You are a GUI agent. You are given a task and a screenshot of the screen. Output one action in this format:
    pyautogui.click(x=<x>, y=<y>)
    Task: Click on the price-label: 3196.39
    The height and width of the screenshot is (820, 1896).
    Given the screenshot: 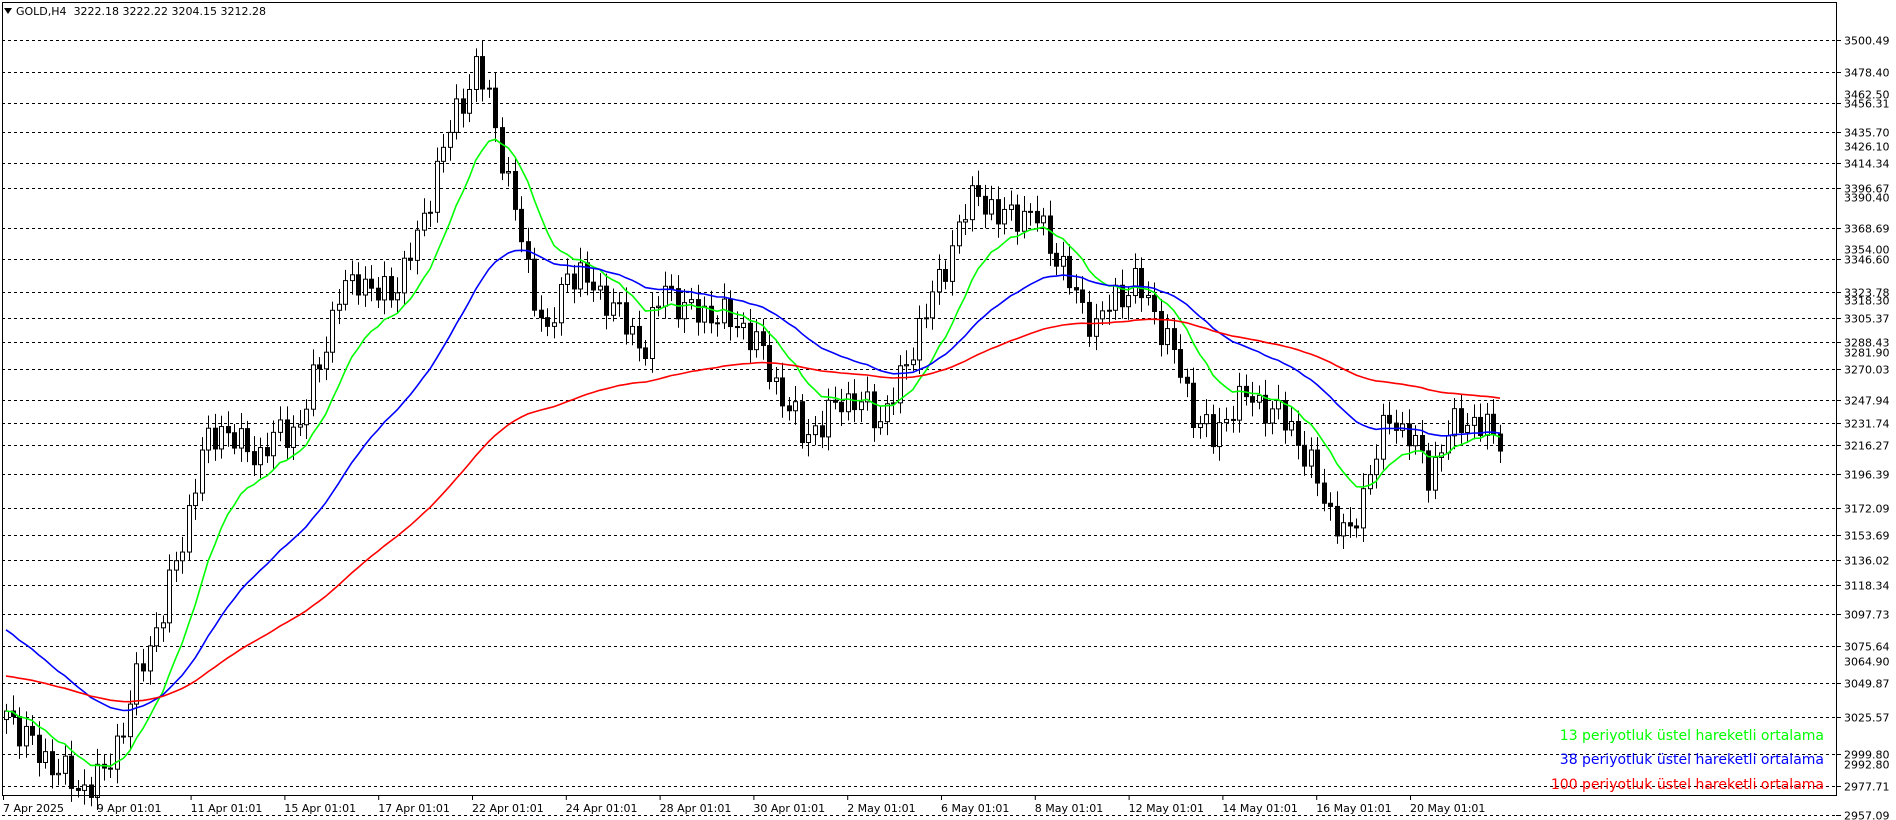 What is the action you would take?
    pyautogui.click(x=1867, y=475)
    